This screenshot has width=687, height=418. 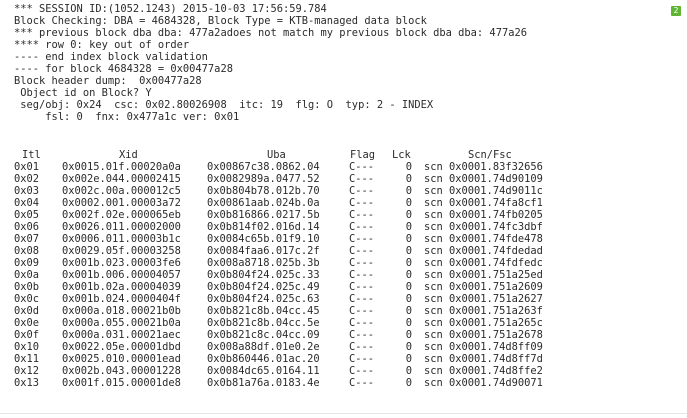 I want to click on itl-table-header: Itl Xid Uba Flag Lck Scn/Fsc, so click(x=335, y=155).